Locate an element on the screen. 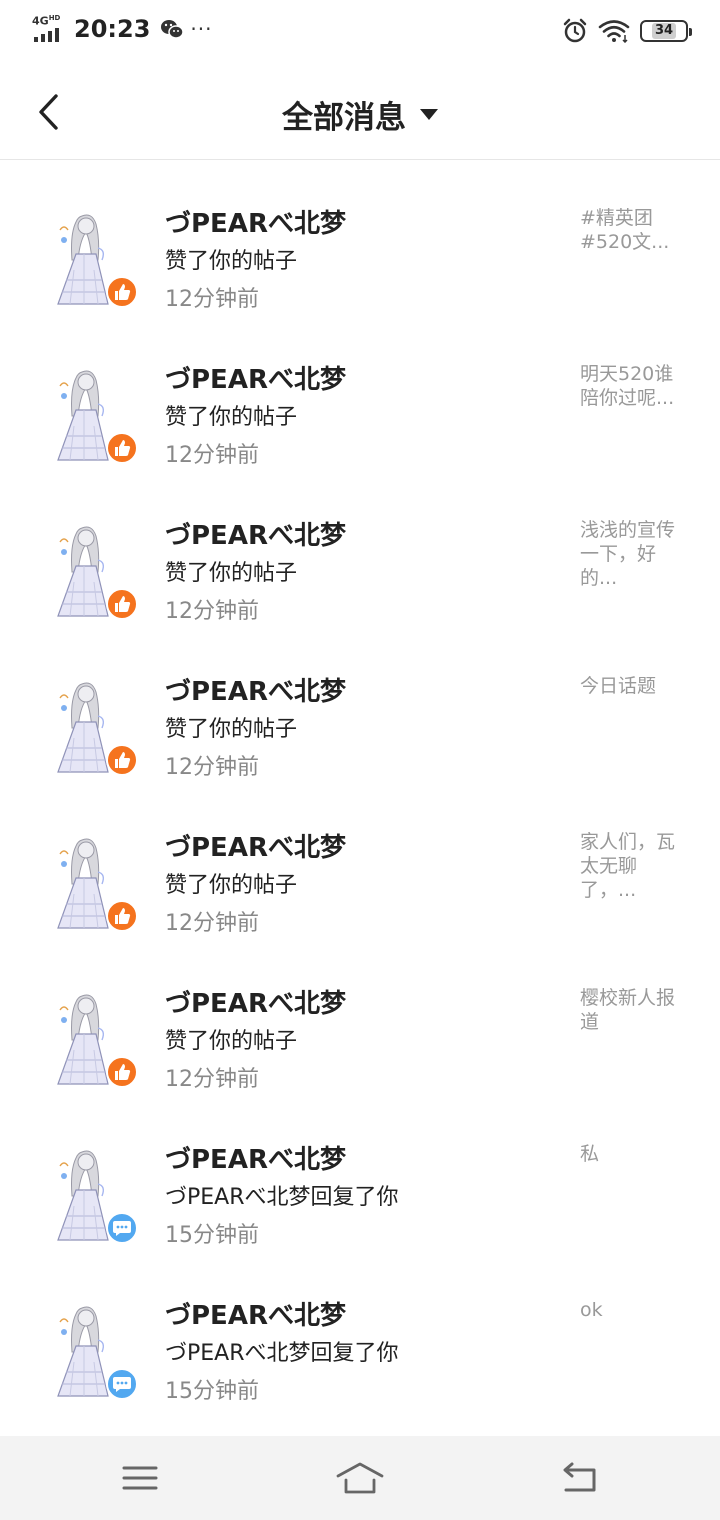 The image size is (720, 1520). wechat-icon is located at coordinates (173, 29).